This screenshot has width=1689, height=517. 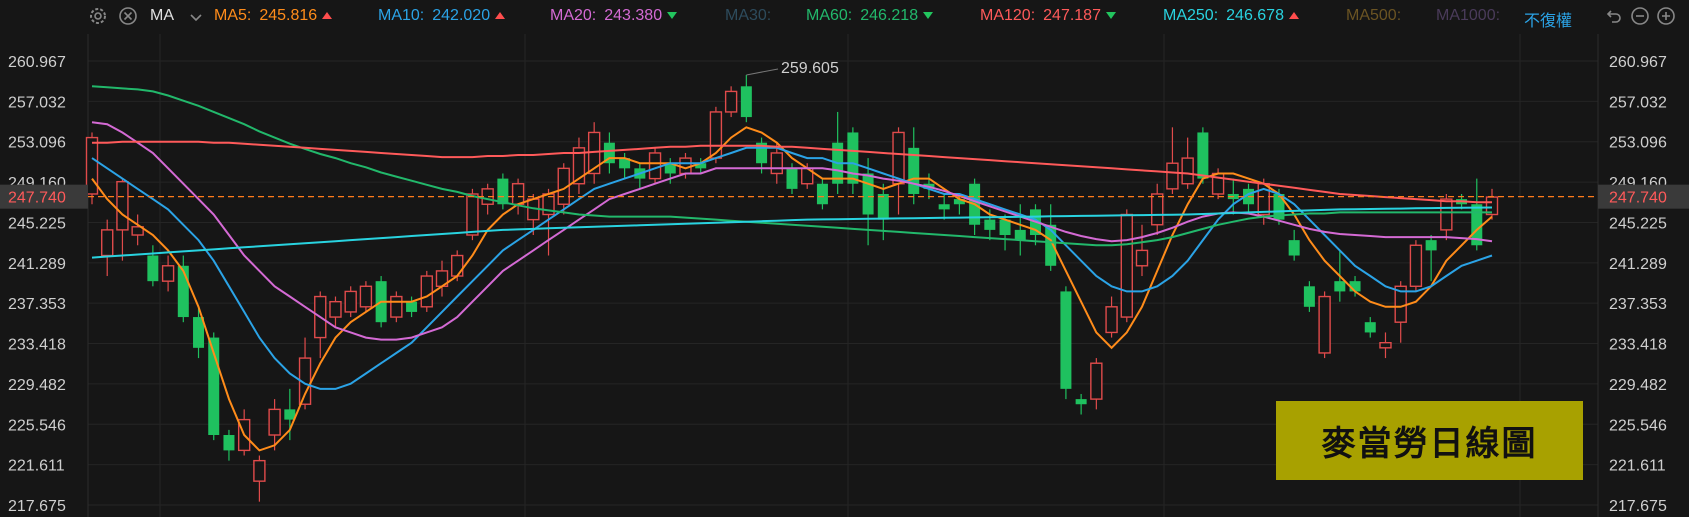 I want to click on ma60-indicator: MA60: 246.218, so click(x=870, y=16).